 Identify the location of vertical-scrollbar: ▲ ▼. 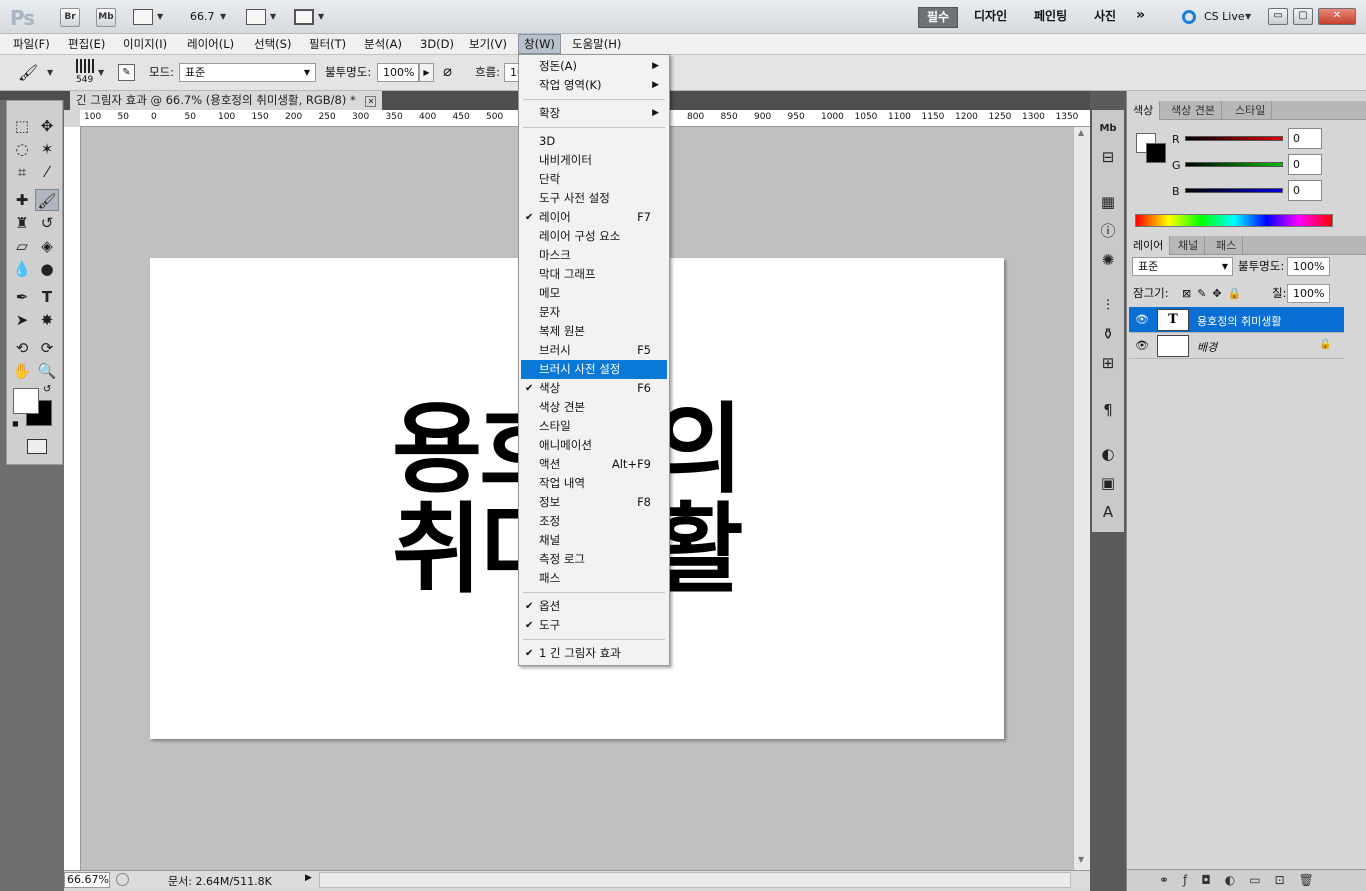
(1081, 499).